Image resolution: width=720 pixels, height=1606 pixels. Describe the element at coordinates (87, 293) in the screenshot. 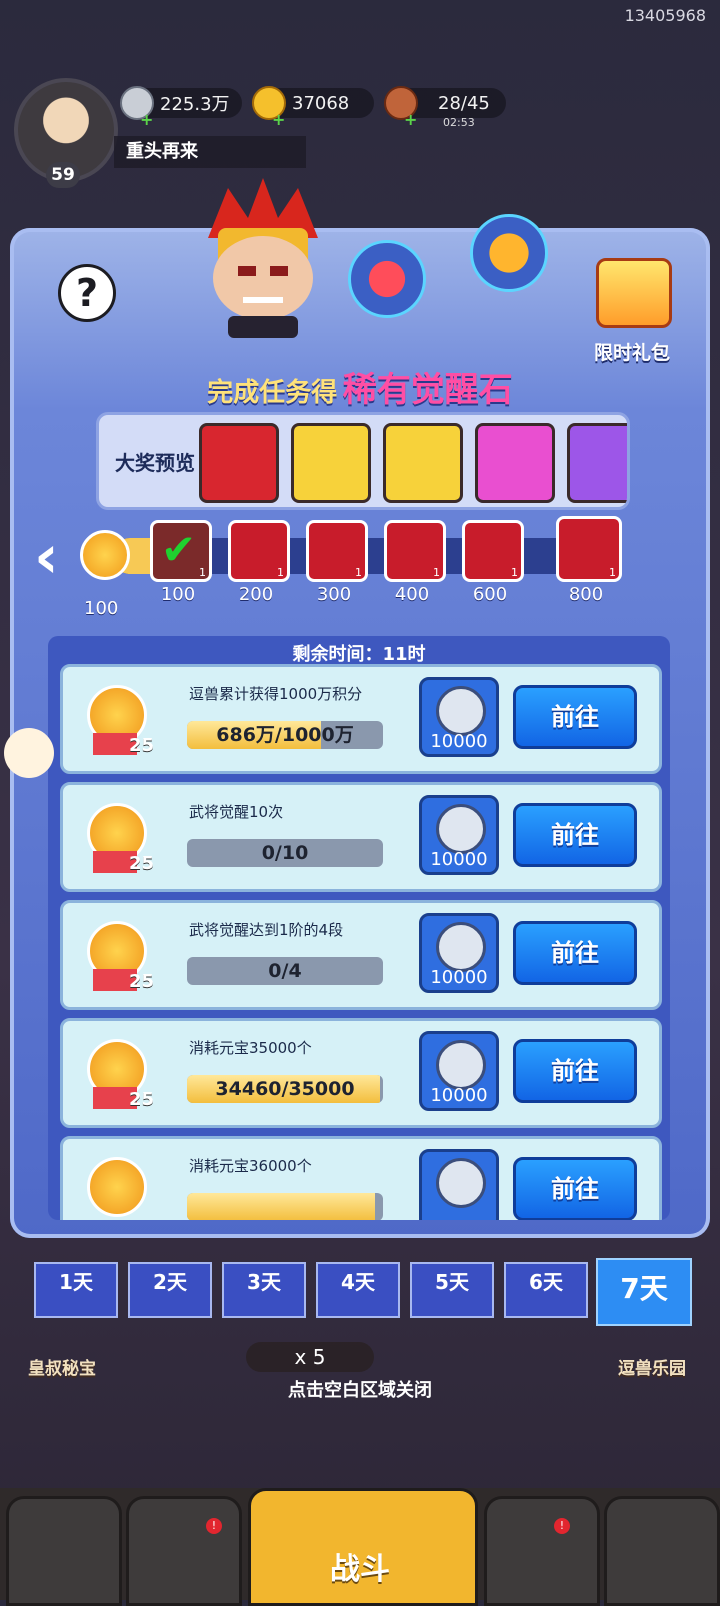

I see `help-button: ?` at that location.